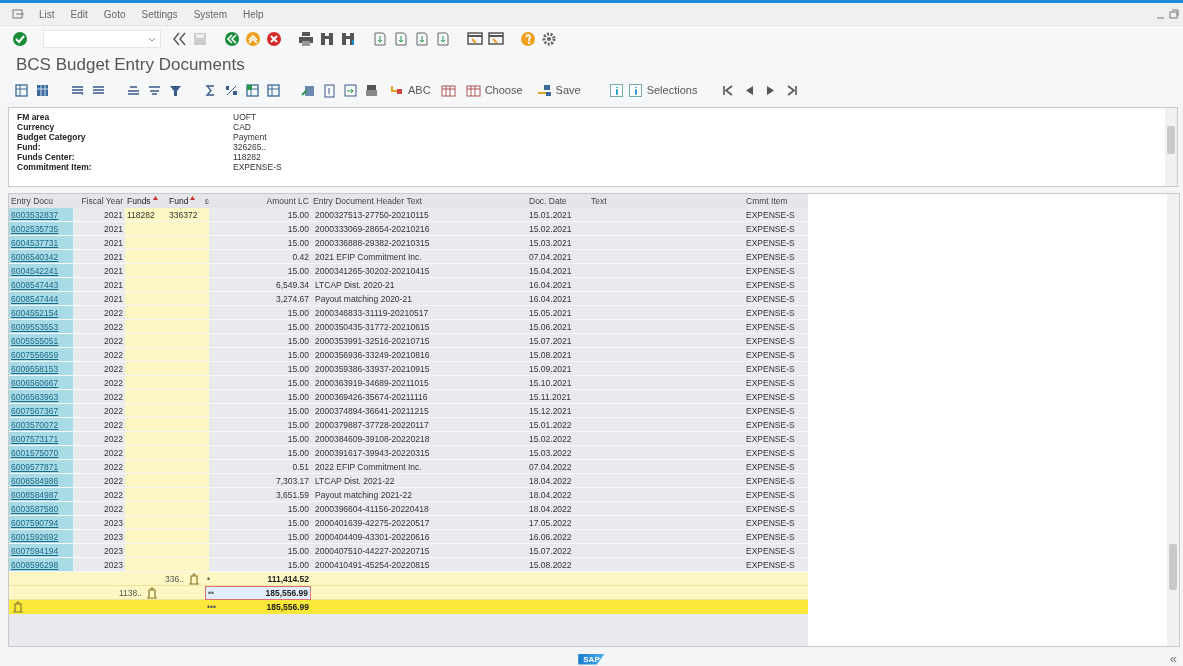 Image resolution: width=1183 pixels, height=666 pixels. I want to click on document-link: 6004542241, so click(35, 271).